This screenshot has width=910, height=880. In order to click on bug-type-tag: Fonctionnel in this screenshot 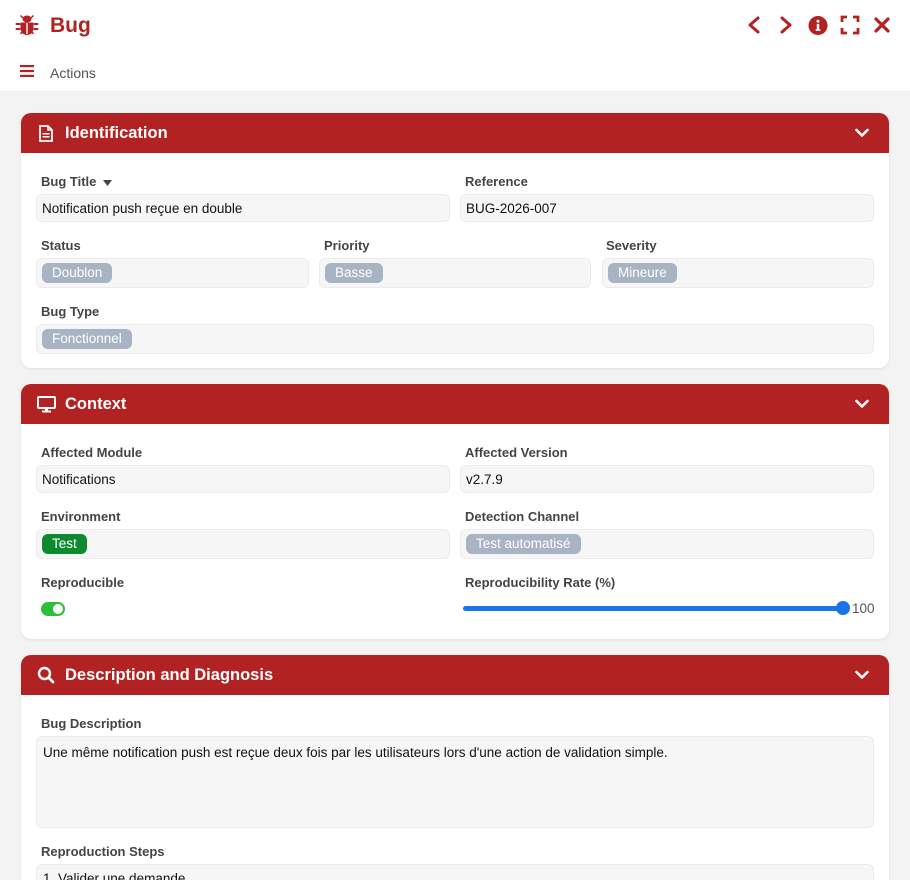, I will do `click(87, 339)`.